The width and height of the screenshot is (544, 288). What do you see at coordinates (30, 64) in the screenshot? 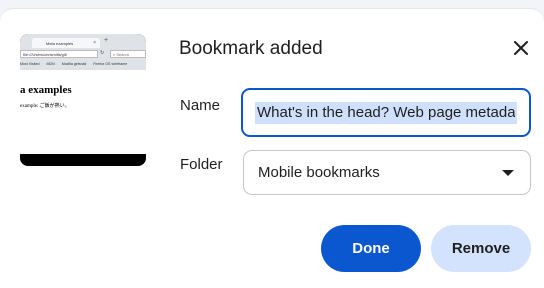
I see `thumbnail-bookmark: Most Visited` at bounding box center [30, 64].